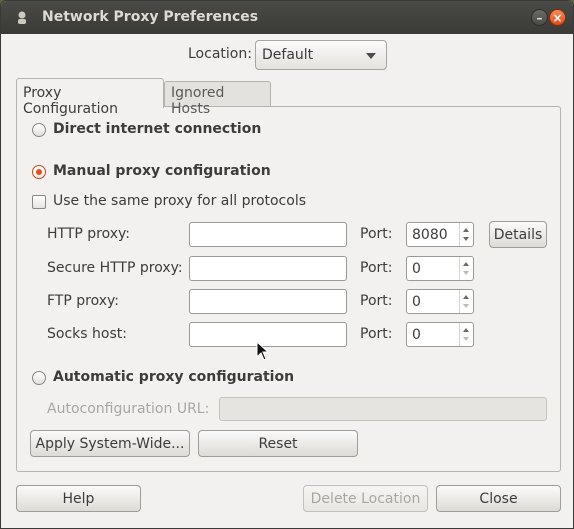  Describe the element at coordinates (376, 334) in the screenshot. I see `socks-port-label: Port:` at that location.